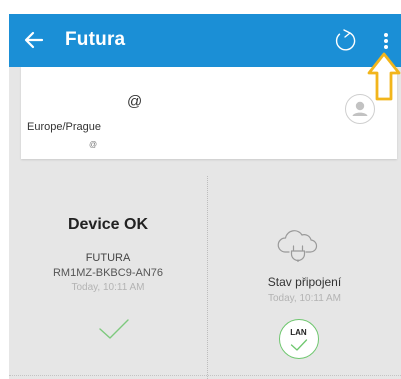 Image resolution: width=401 pixels, height=379 pixels. What do you see at coordinates (205, 375) in the screenshot?
I see `bottom-divider` at bounding box center [205, 375].